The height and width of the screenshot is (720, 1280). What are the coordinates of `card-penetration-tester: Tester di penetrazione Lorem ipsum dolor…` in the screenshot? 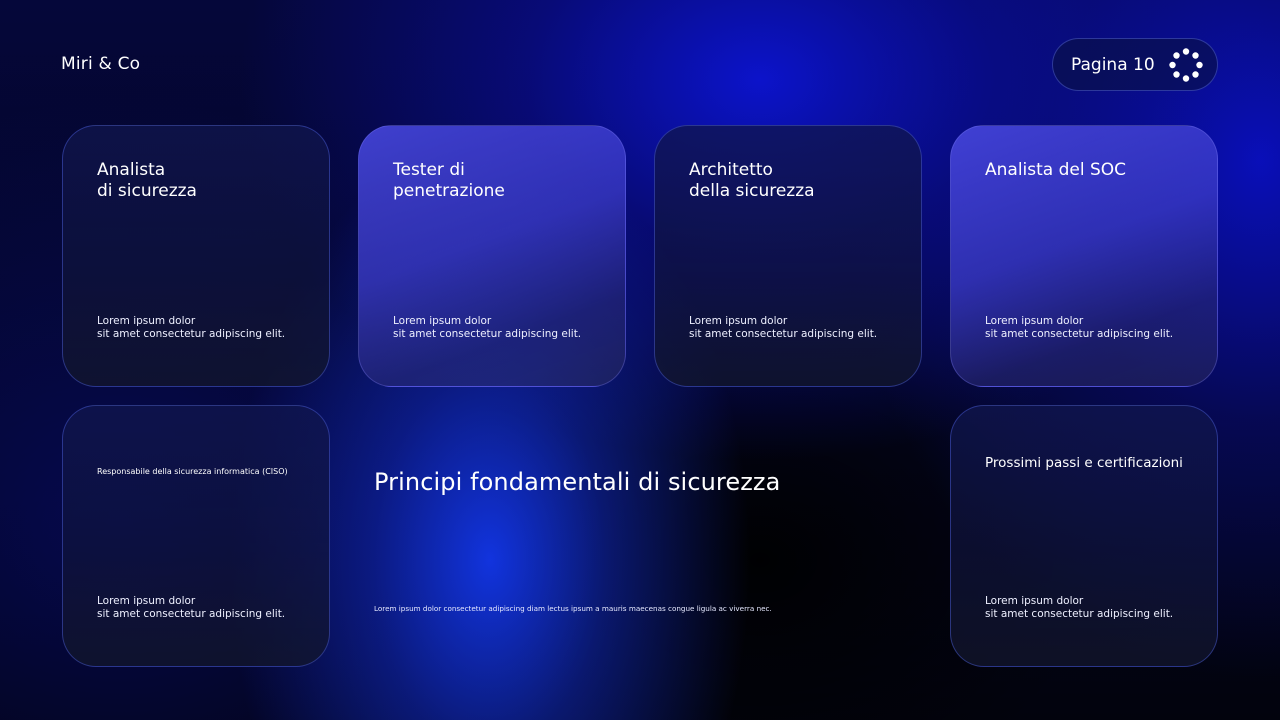 It's located at (492, 256).